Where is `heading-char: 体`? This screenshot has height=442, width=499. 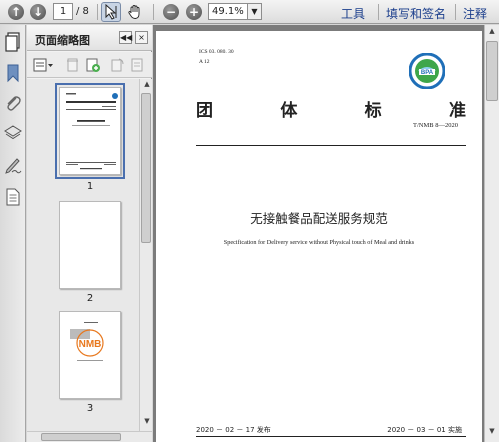
heading-char: 体 is located at coordinates (289, 111).